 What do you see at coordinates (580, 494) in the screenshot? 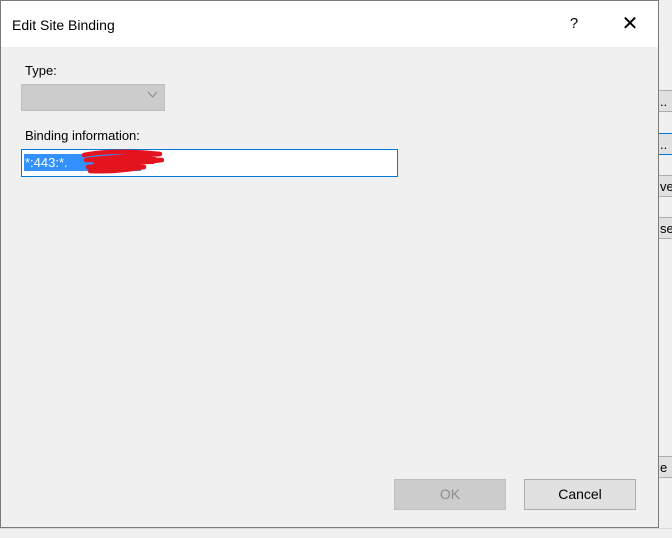
I see `cancel-button: Cancel` at bounding box center [580, 494].